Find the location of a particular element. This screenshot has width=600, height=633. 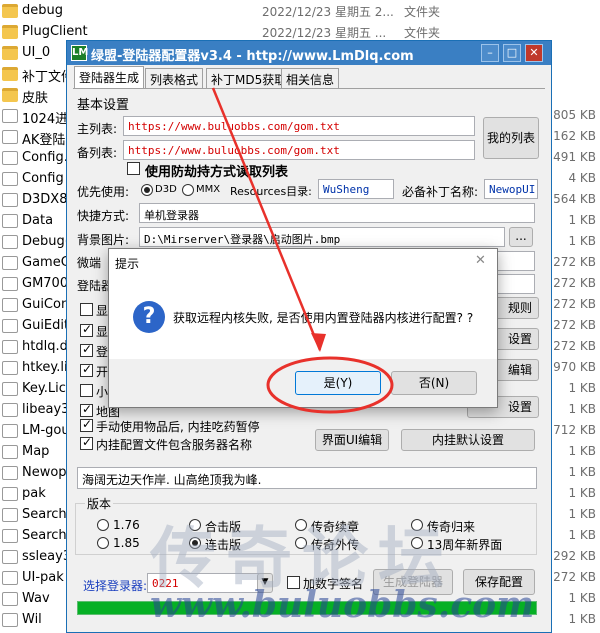

watermark-url: www.buluobbs.com is located at coordinates (342, 605).